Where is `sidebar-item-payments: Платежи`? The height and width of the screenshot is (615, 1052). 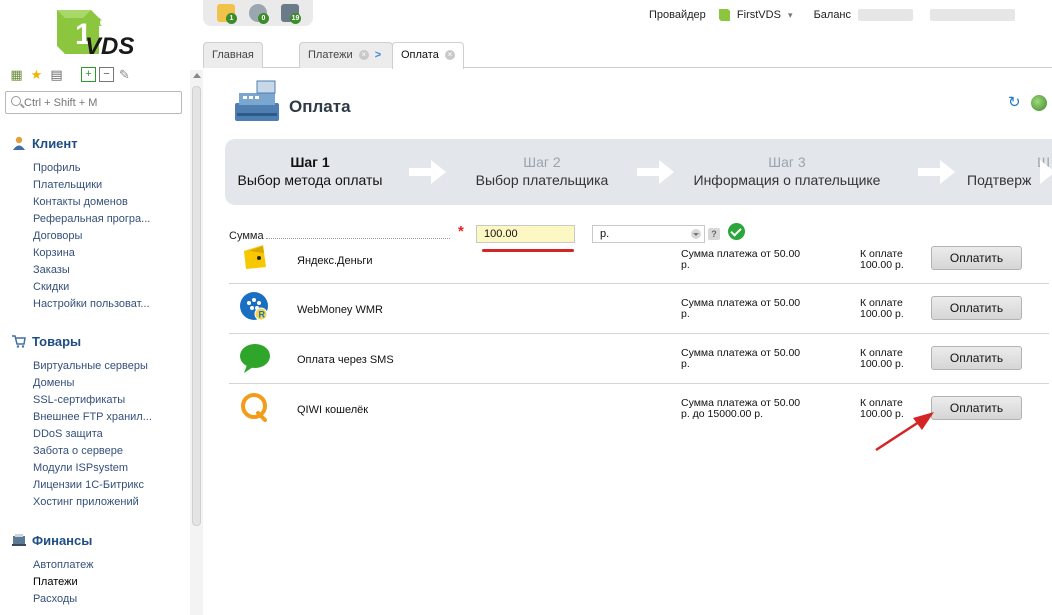
sidebar-item-payments: Платежи is located at coordinates (63, 582).